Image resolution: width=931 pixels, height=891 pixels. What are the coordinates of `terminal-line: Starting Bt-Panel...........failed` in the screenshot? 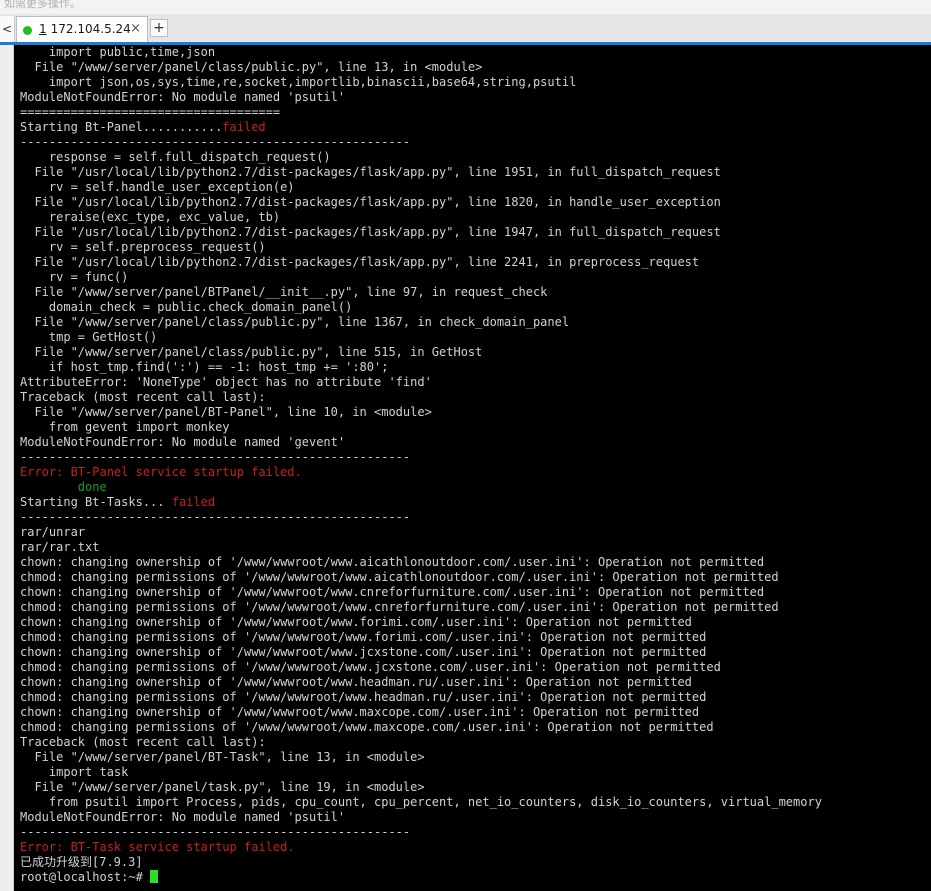 It's located at (475, 127).